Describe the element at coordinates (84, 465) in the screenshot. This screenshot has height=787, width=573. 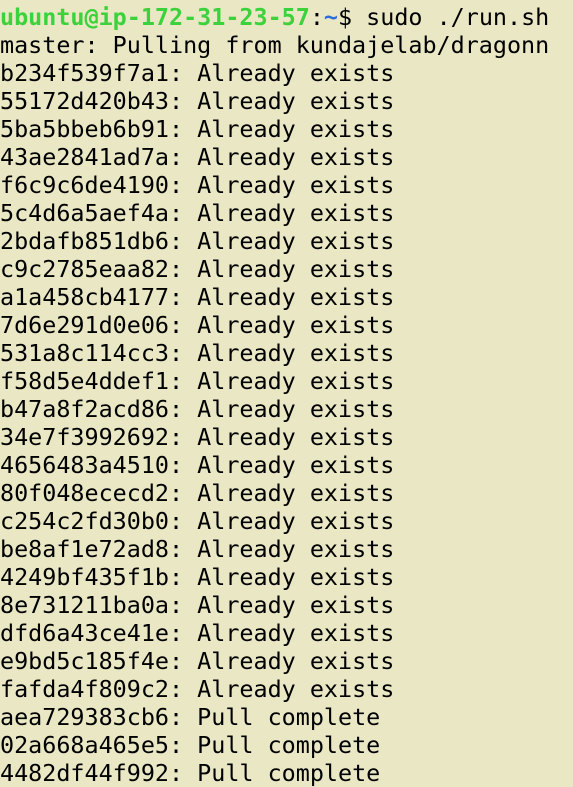
I see `layer-id: 4656483a4510` at that location.